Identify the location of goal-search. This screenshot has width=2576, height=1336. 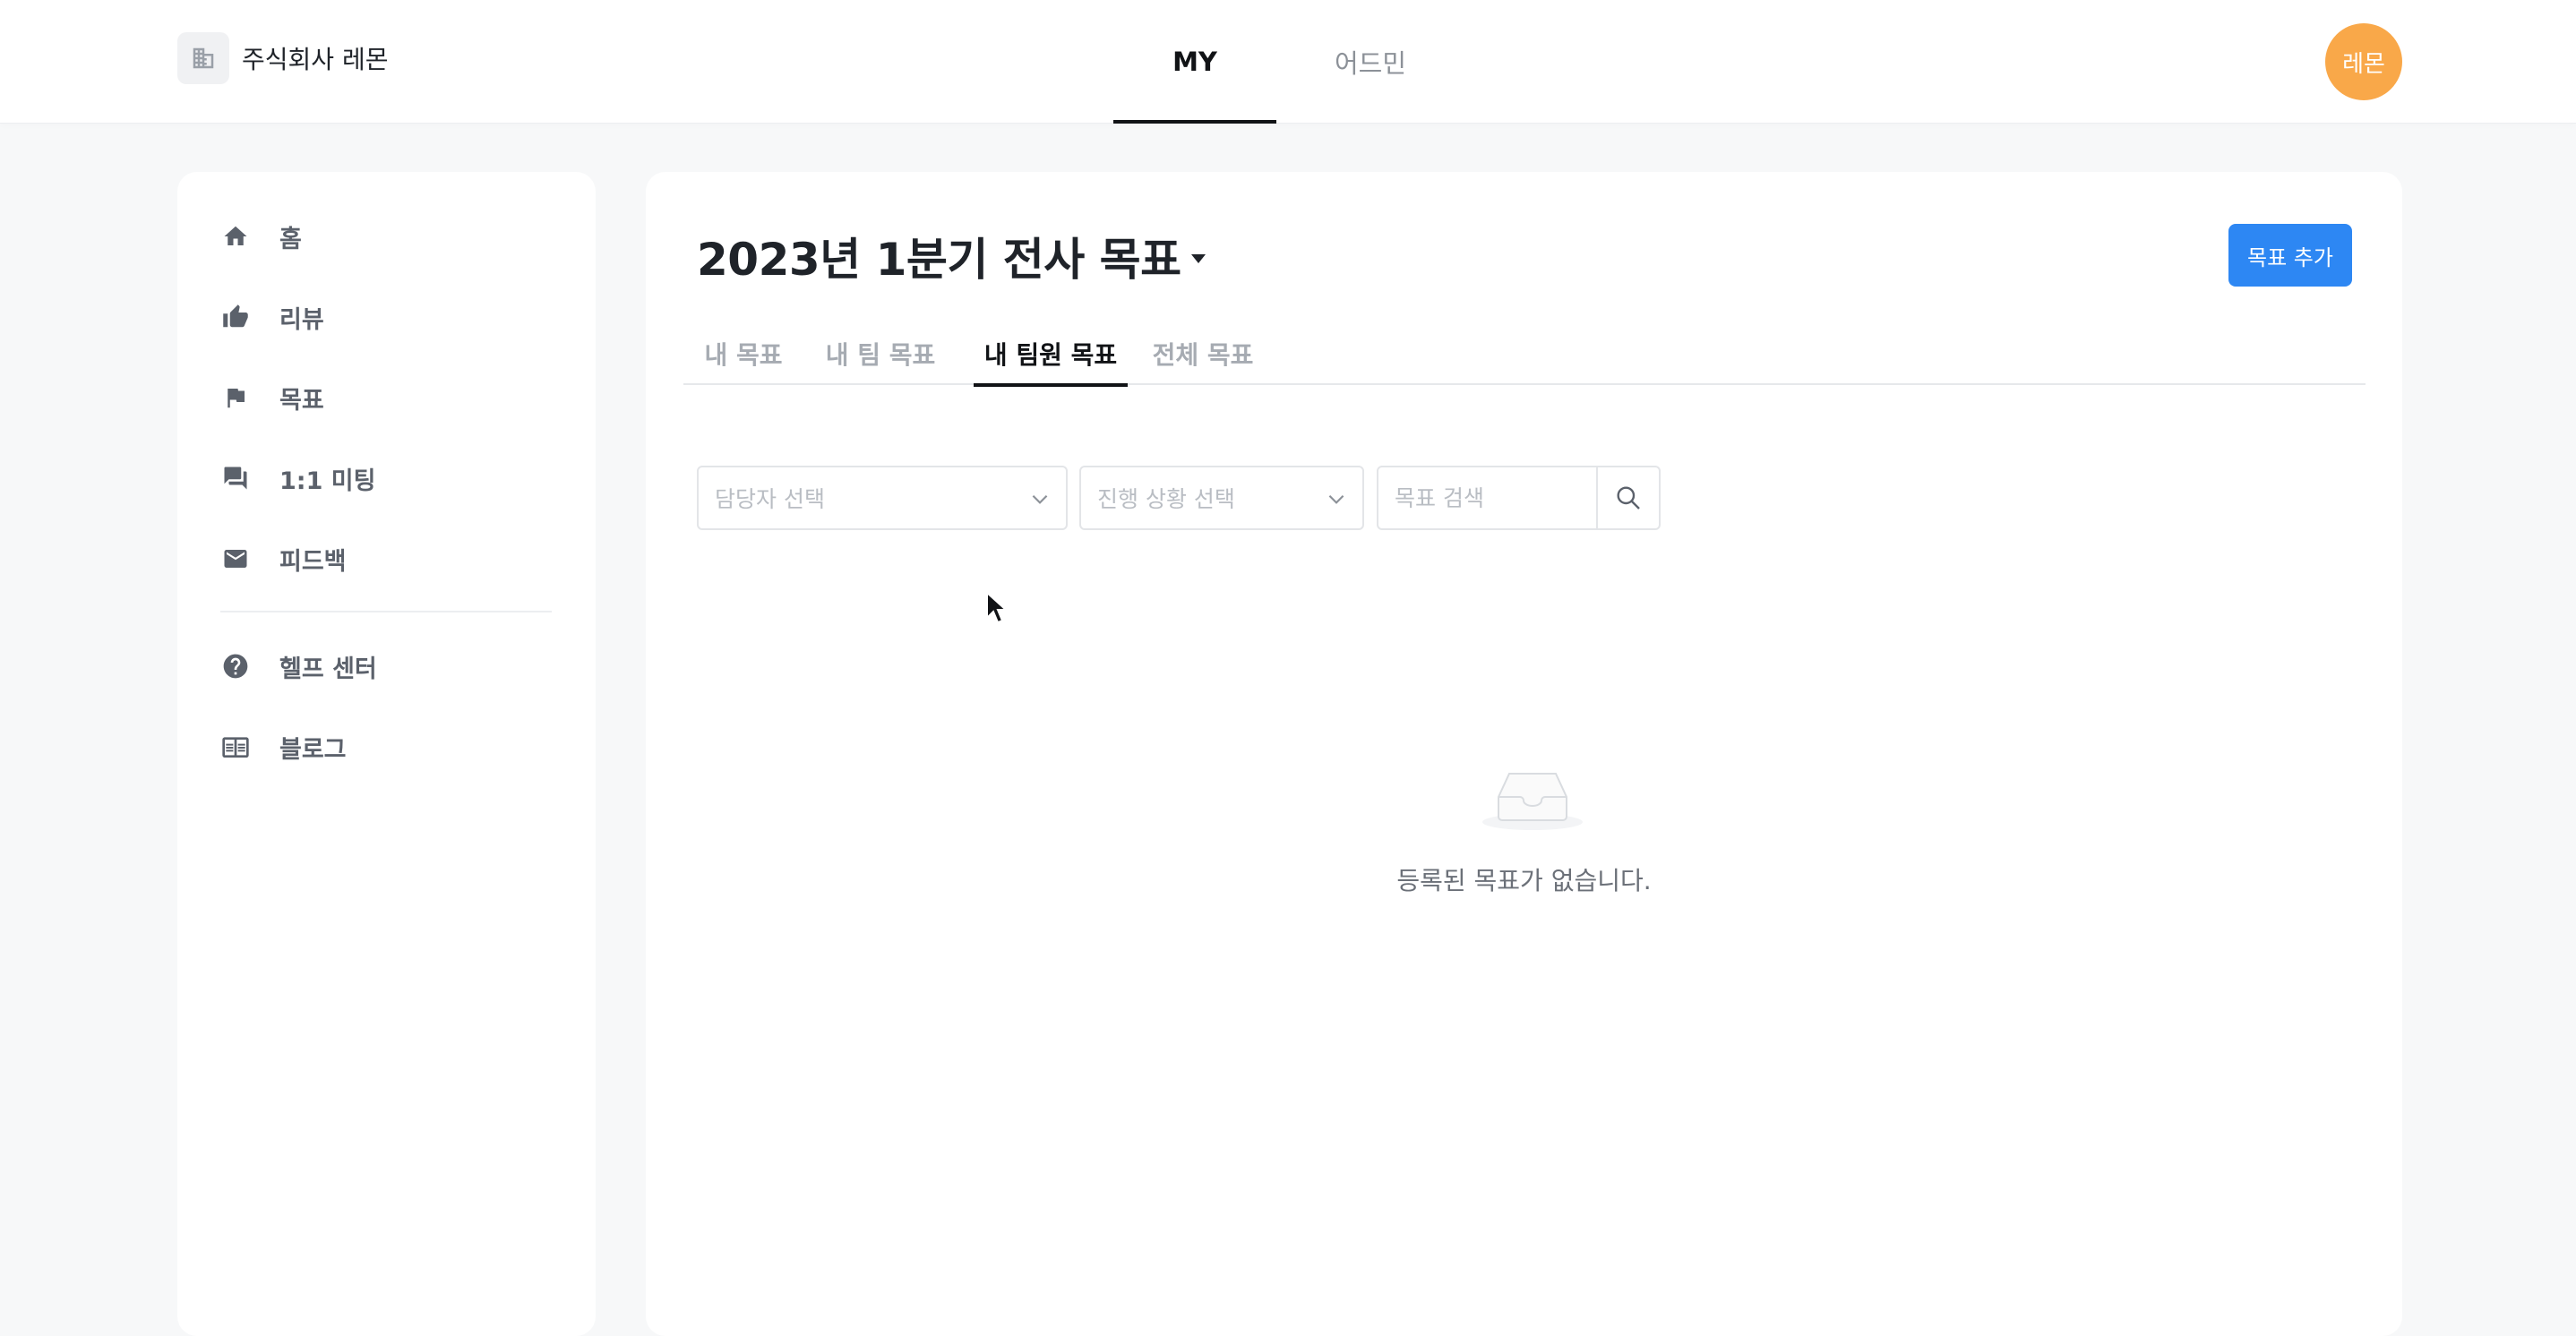
(1519, 498).